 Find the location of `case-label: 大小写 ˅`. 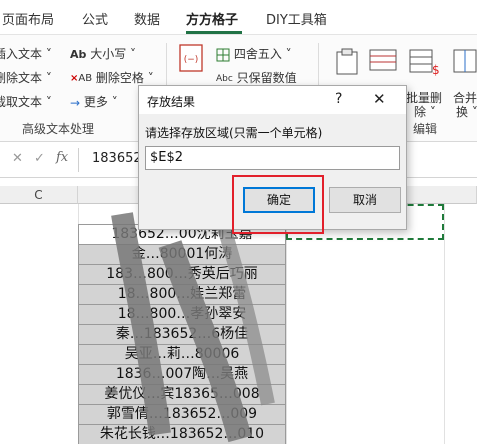

case-label: 大小写 ˅ is located at coordinates (113, 54).